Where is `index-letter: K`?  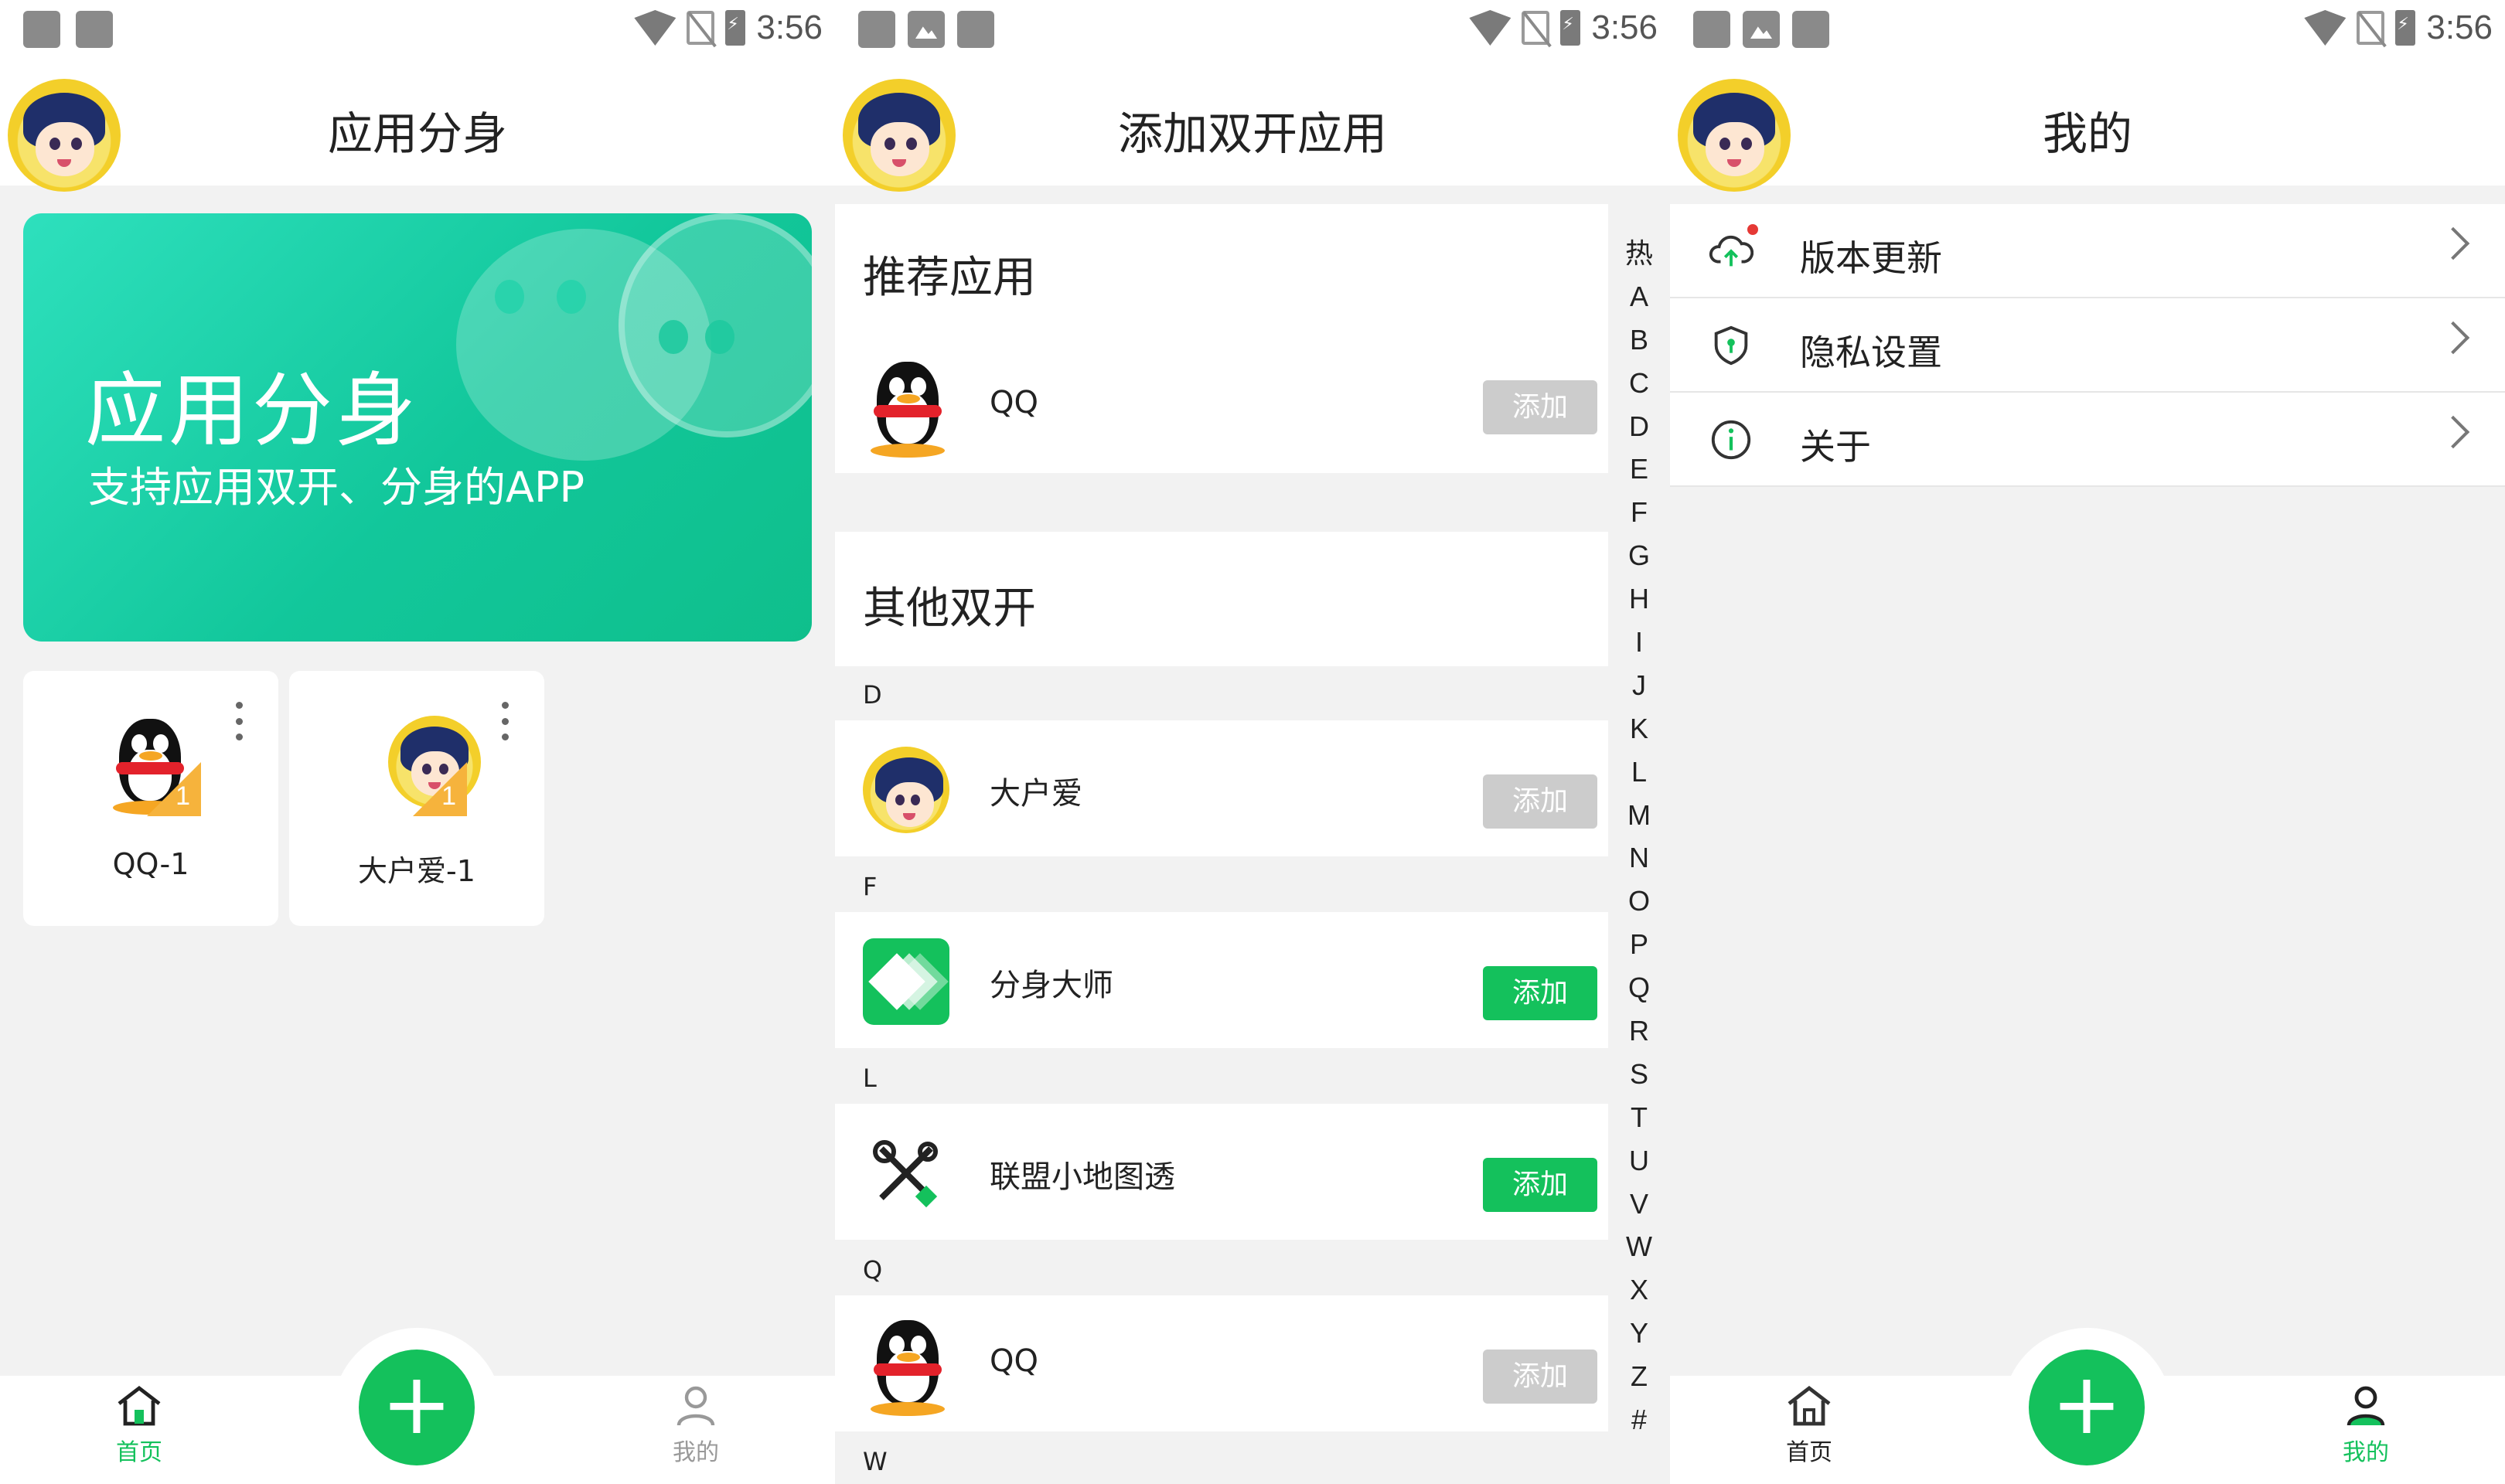
index-letter: K is located at coordinates (1639, 729).